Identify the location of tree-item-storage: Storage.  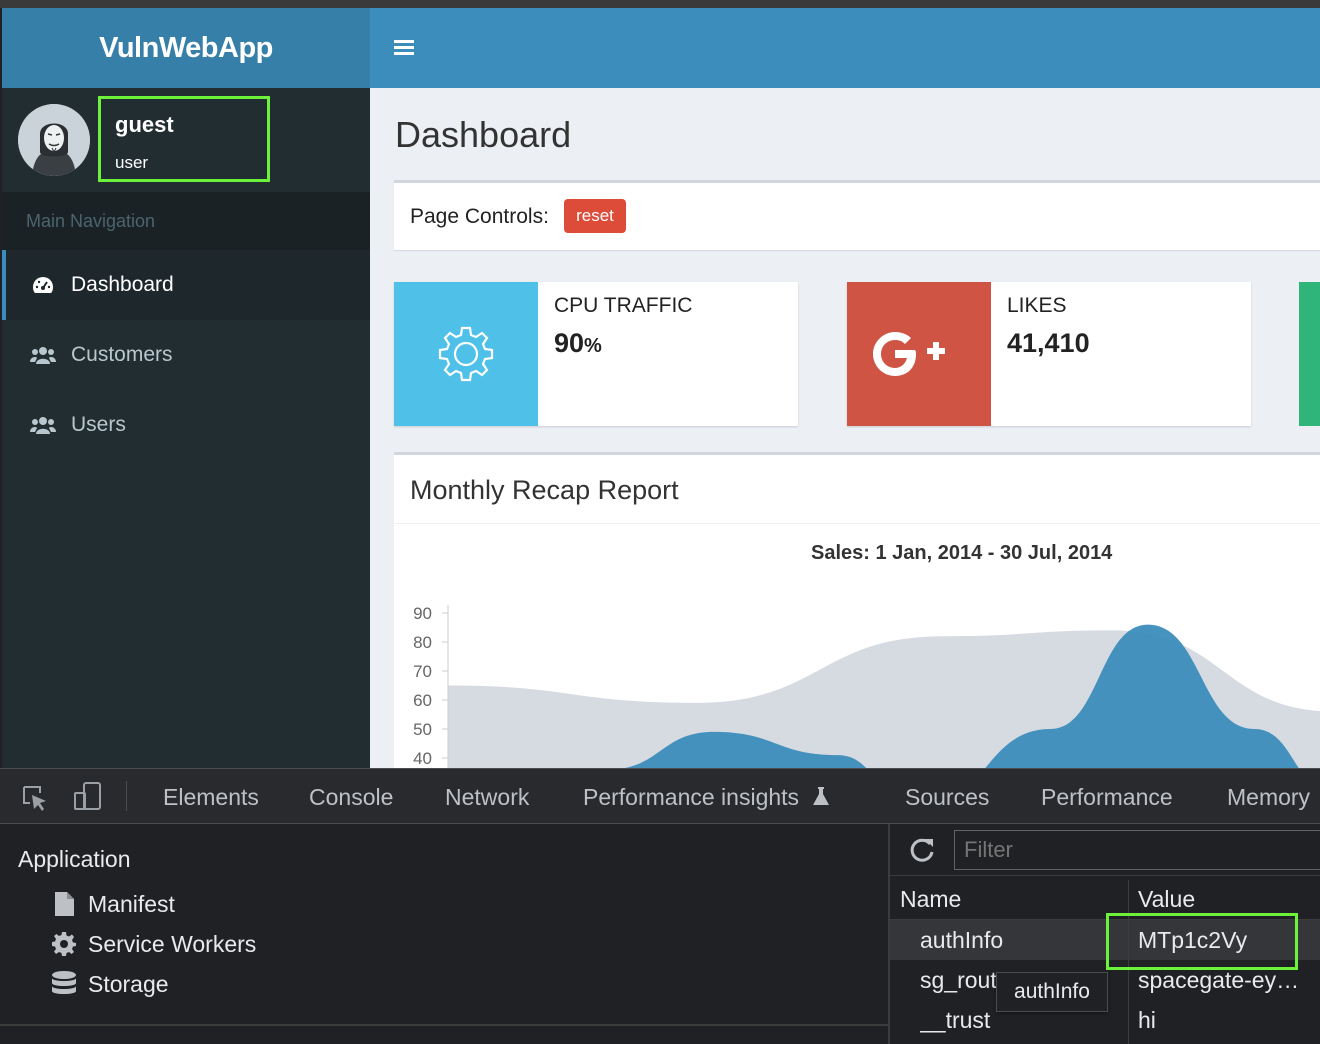
(109, 984).